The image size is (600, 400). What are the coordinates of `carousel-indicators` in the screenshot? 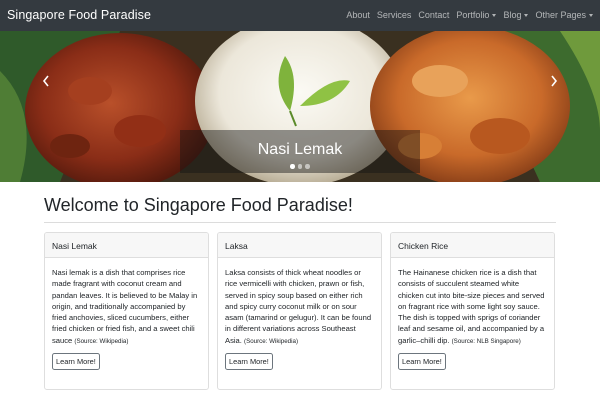 It's located at (300, 166).